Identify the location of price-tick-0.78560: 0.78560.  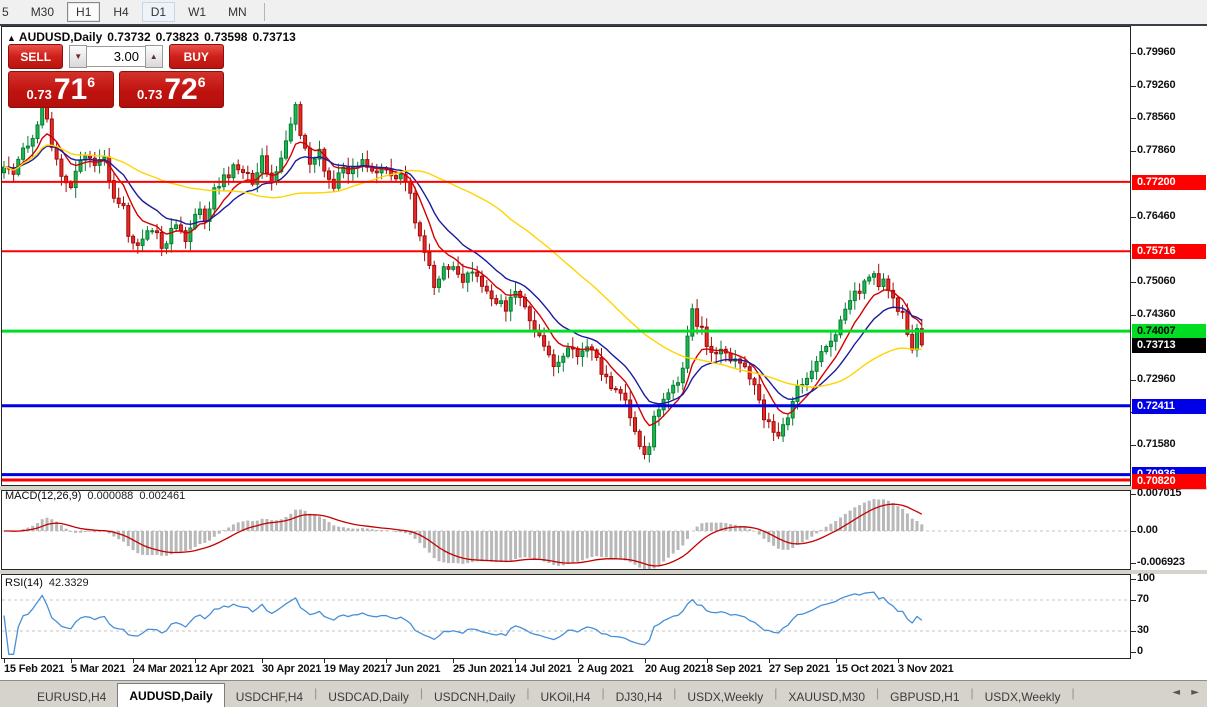
(1156, 117).